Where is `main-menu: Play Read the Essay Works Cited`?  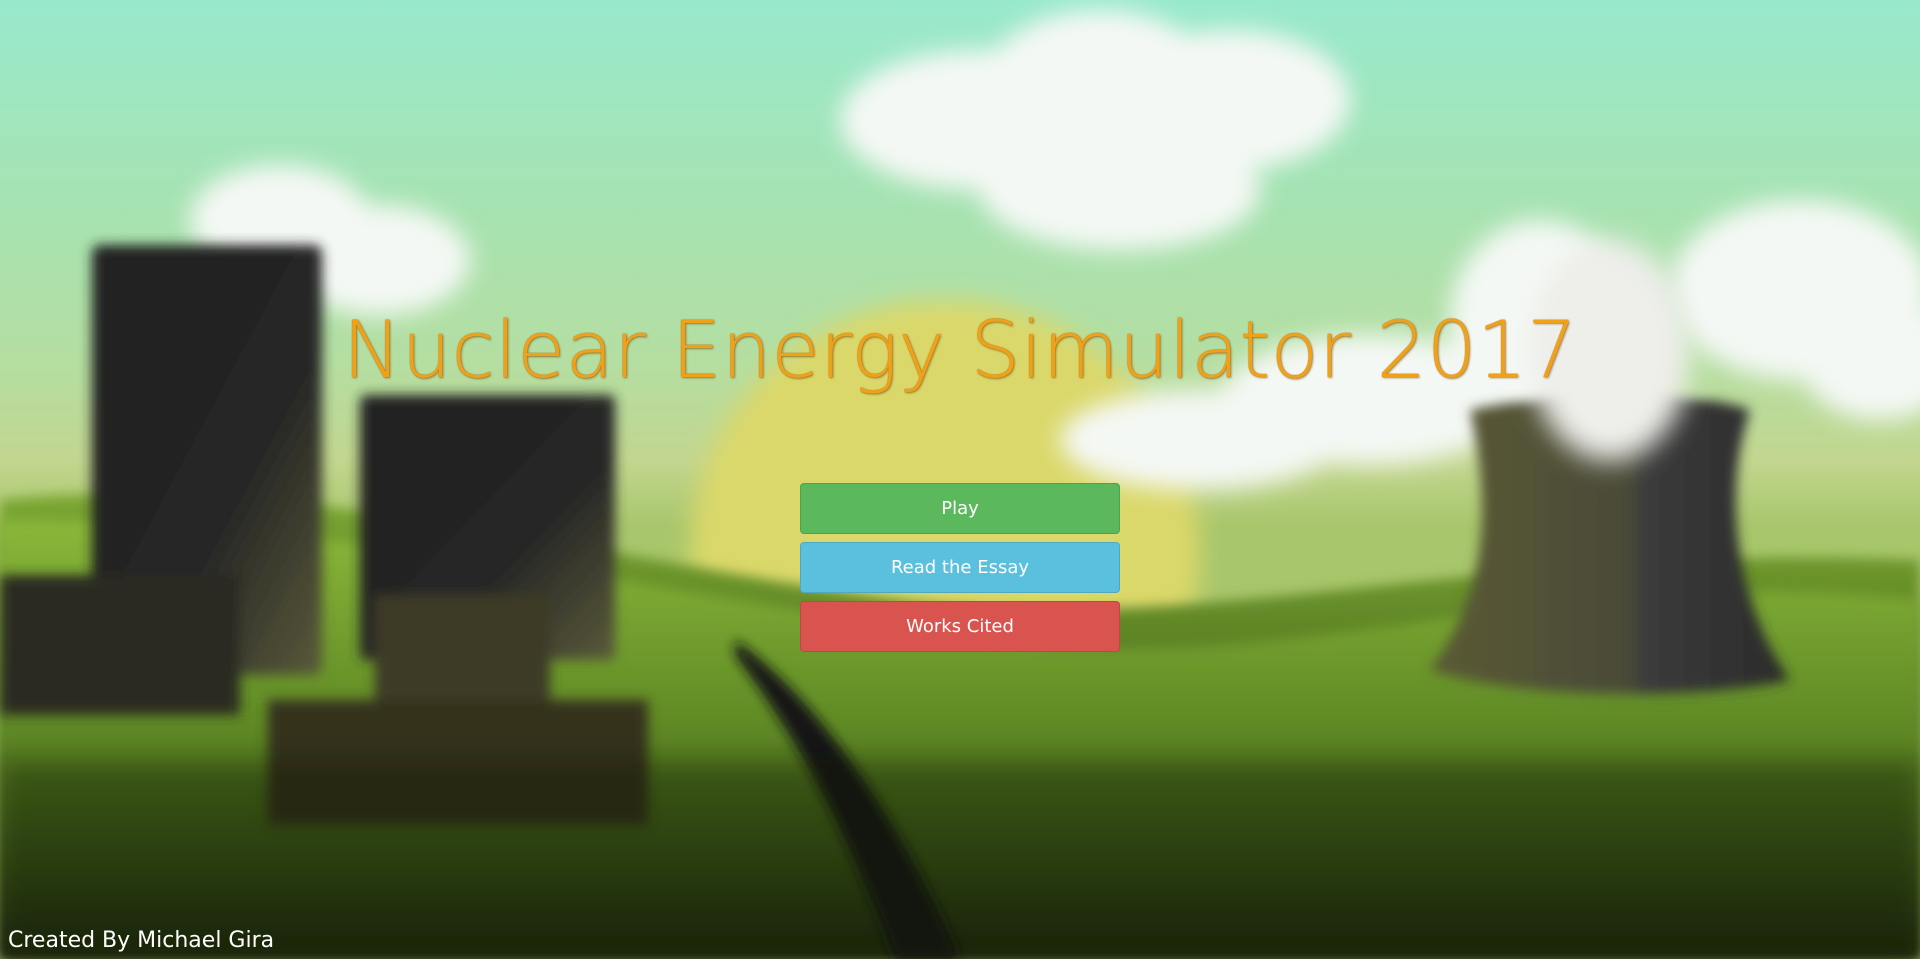 main-menu: Play Read the Essay Works Cited is located at coordinates (960, 571).